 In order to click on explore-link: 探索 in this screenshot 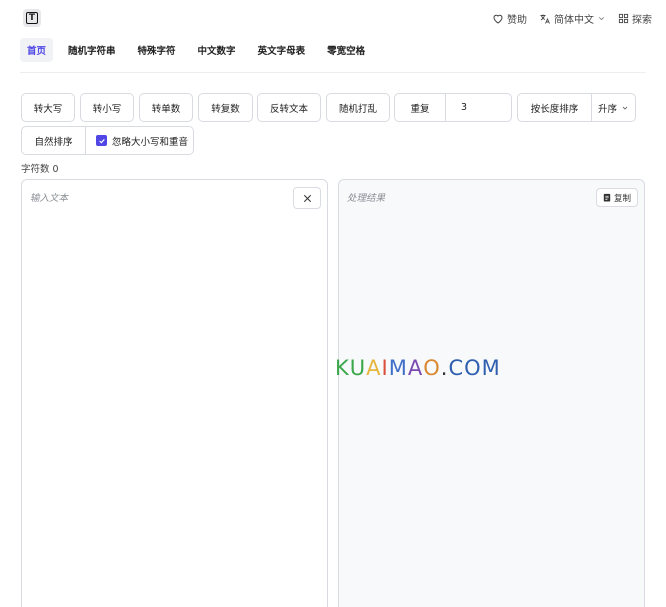, I will do `click(635, 18)`.